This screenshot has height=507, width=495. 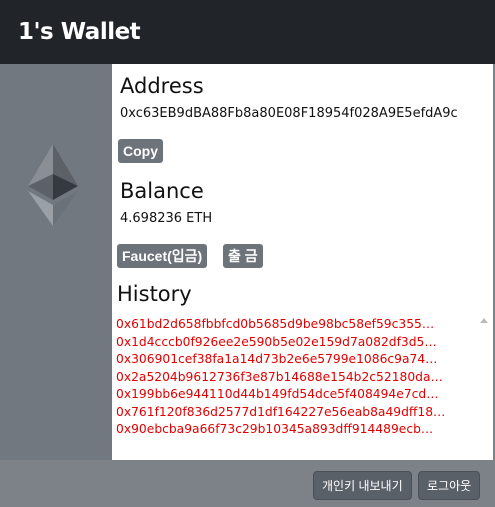 What do you see at coordinates (162, 256) in the screenshot?
I see `faucet-button: Faucet(입금)` at bounding box center [162, 256].